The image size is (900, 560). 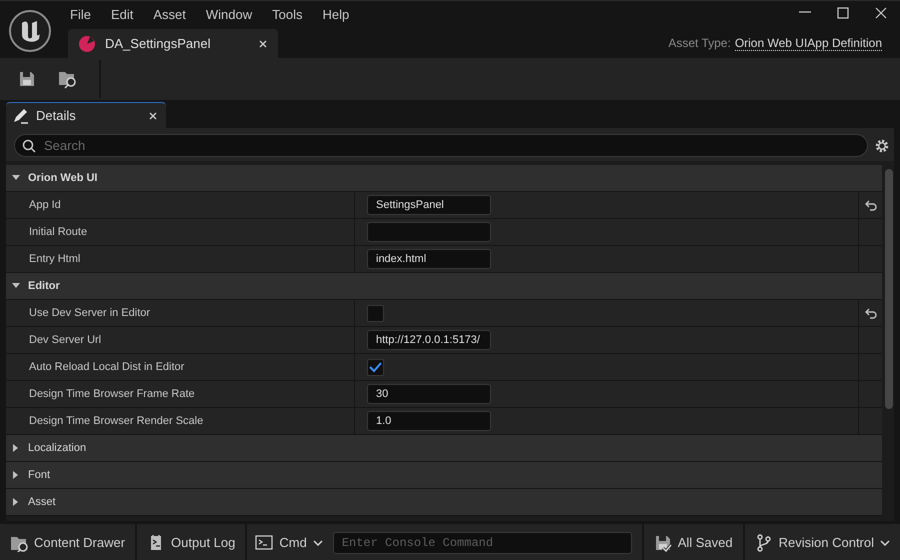 I want to click on branch-icon, so click(x=763, y=543).